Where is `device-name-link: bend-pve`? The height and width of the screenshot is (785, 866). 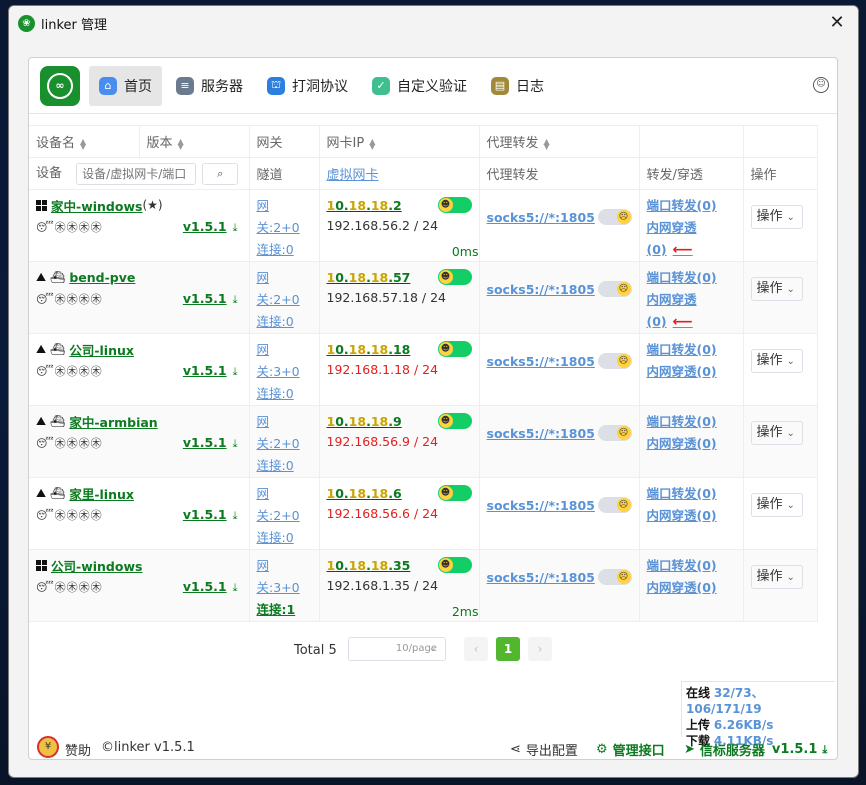 device-name-link: bend-pve is located at coordinates (102, 277).